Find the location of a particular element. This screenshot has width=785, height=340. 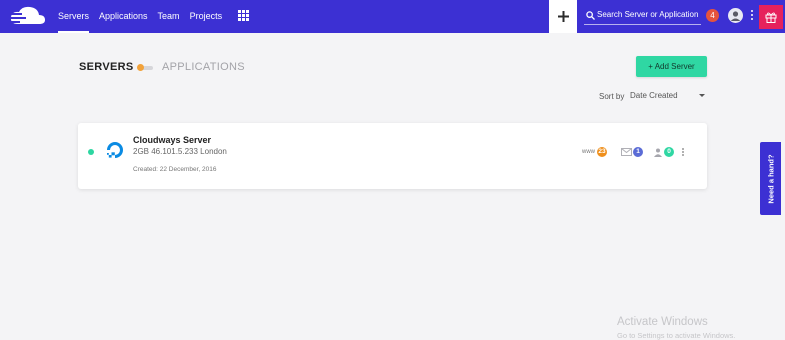

gift-button is located at coordinates (771, 17).